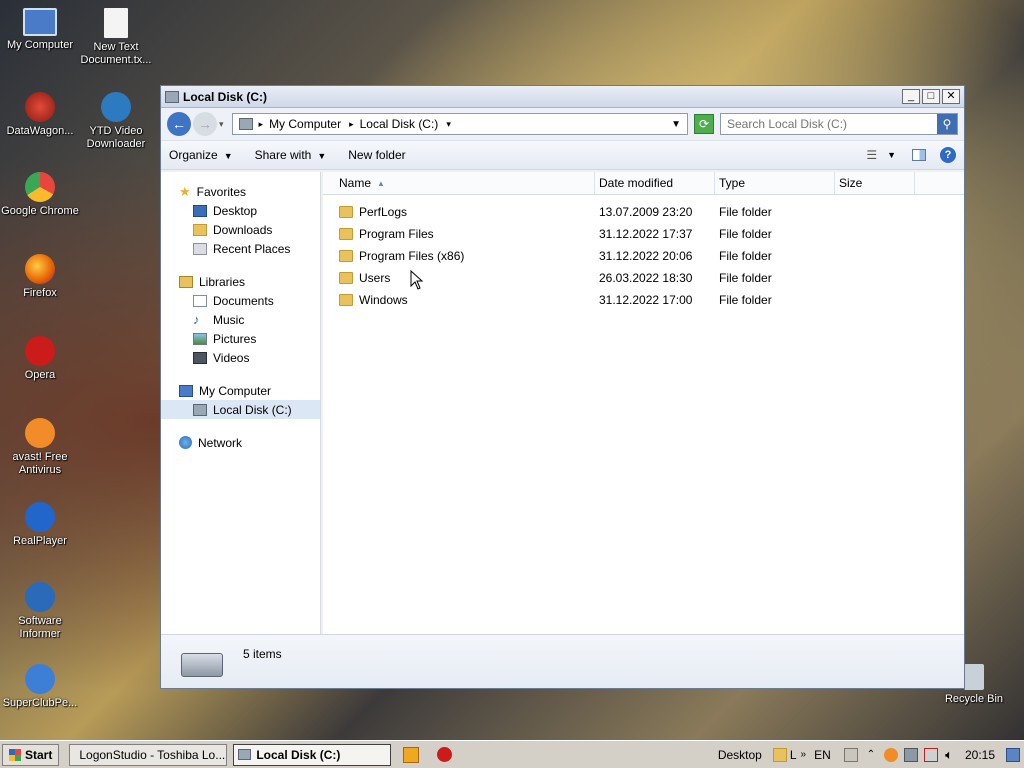 The image size is (1024, 768). I want to click on back-button: ←, so click(179, 124).